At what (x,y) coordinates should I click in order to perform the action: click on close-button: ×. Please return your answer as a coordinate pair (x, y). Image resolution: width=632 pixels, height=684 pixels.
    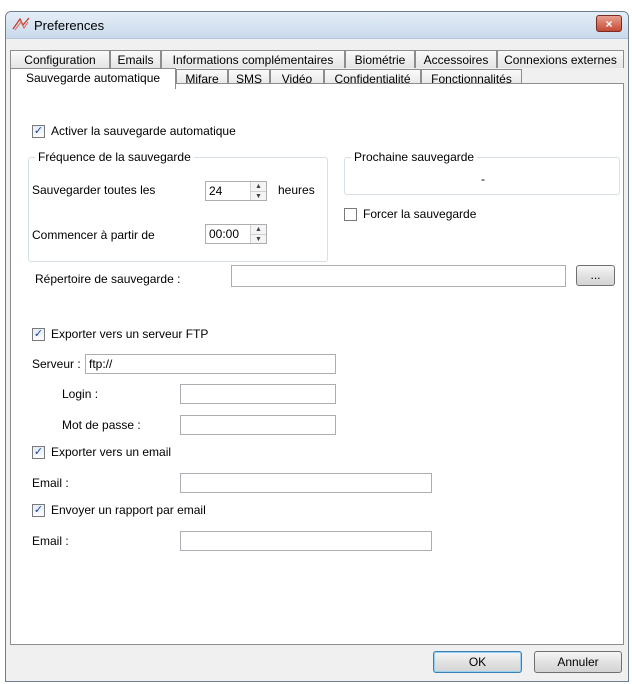
    Looking at the image, I should click on (609, 23).